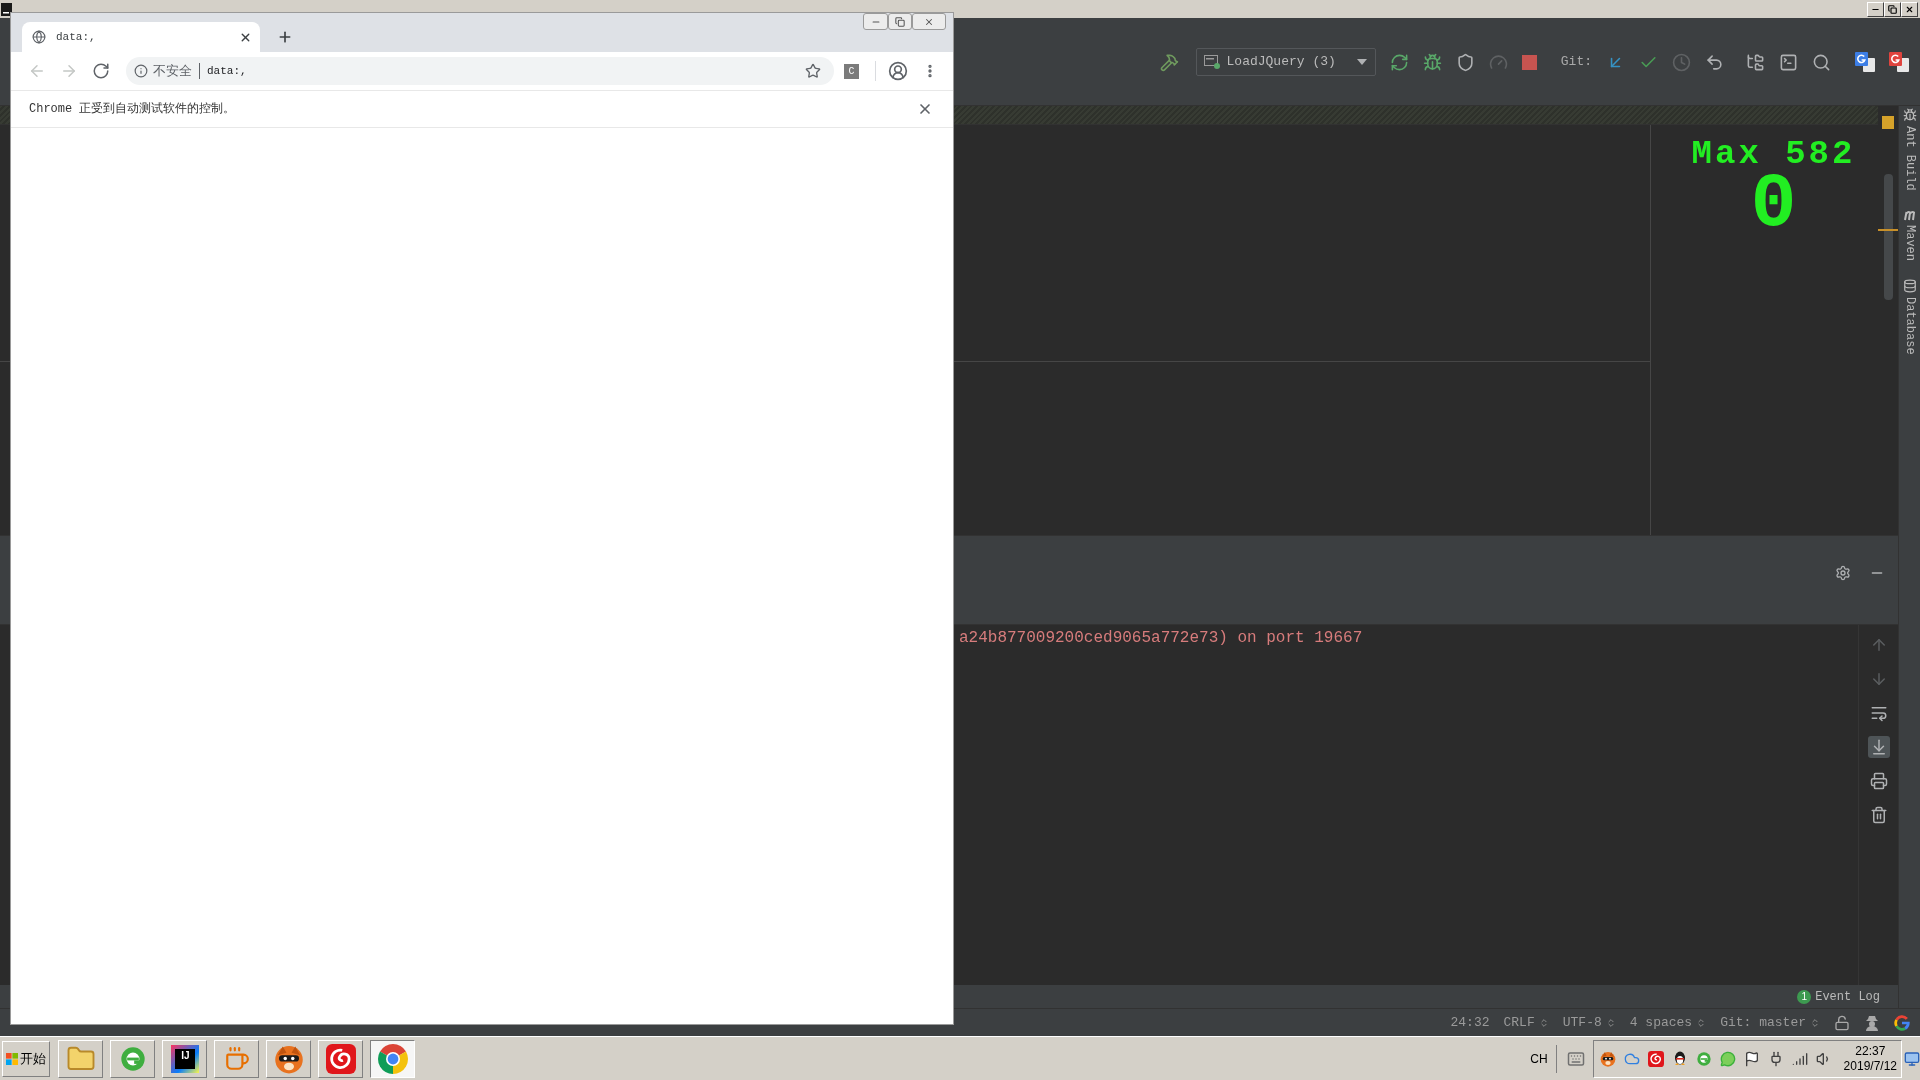  I want to click on tool-window-button: Ant Build, so click(1909, 149).